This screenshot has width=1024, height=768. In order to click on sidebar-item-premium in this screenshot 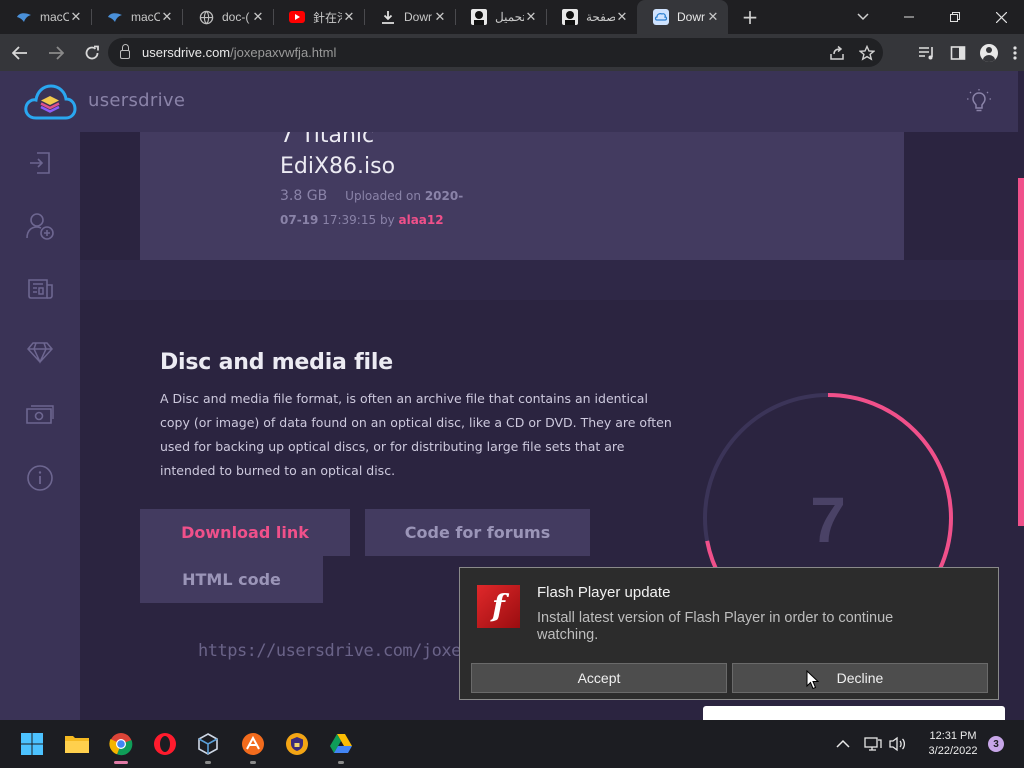, I will do `click(40, 352)`.